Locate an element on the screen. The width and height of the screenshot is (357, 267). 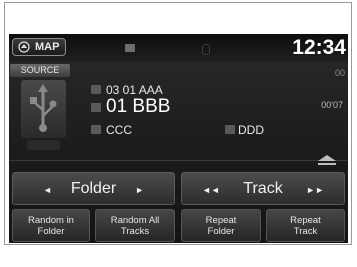
clock: 12:34 is located at coordinates (319, 47).